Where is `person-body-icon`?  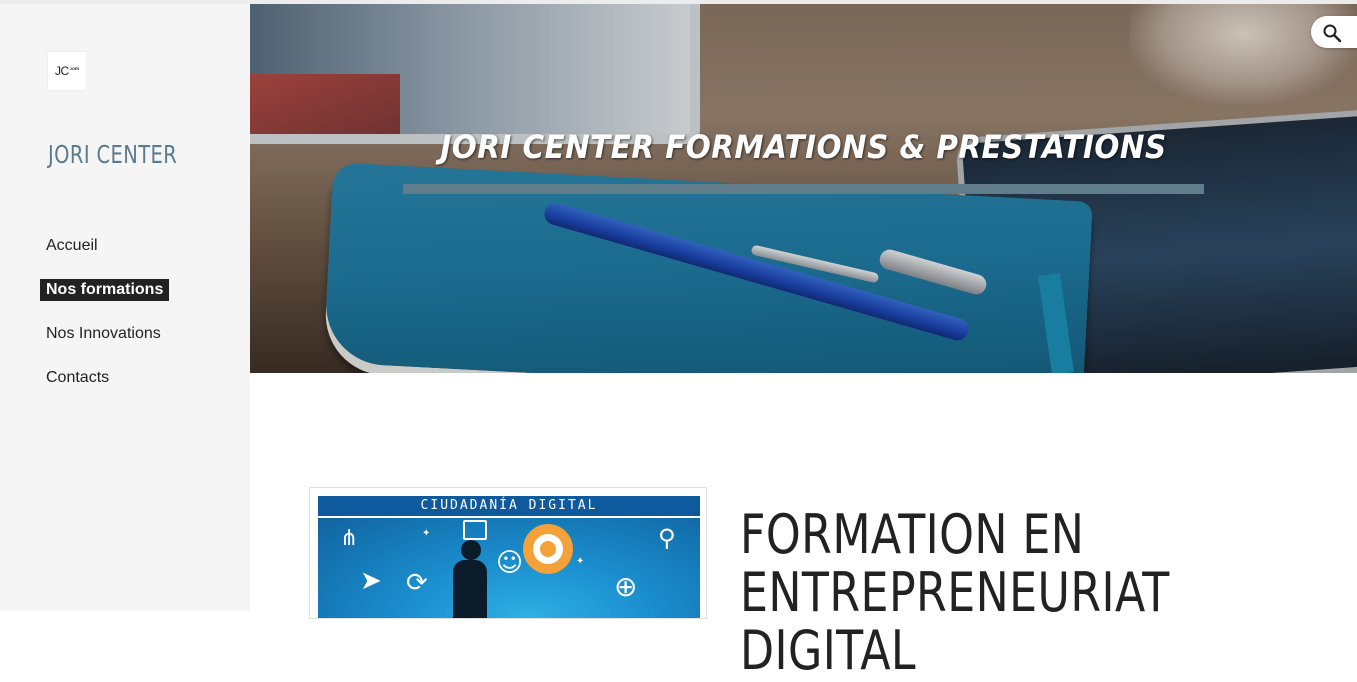 person-body-icon is located at coordinates (470, 589).